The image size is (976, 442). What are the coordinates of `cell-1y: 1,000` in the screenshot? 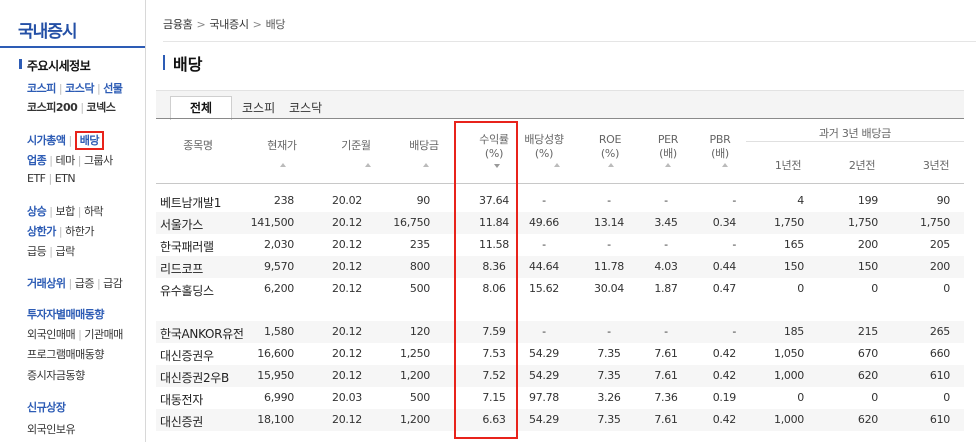 It's located at (789, 419).